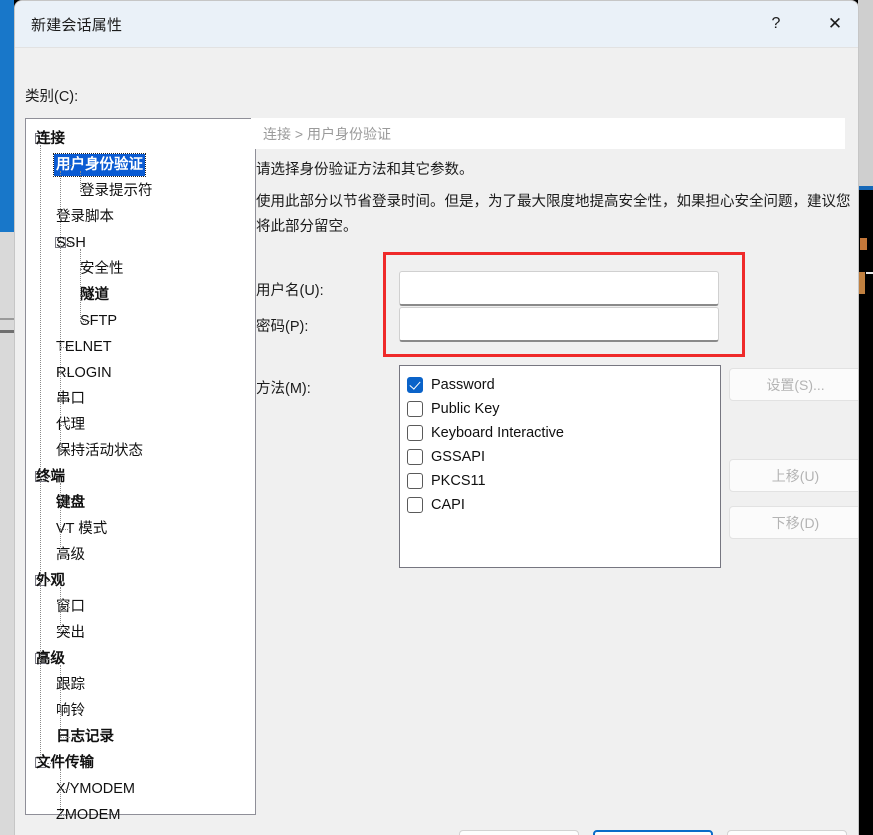  I want to click on category-label: 类别(C):, so click(52, 97).